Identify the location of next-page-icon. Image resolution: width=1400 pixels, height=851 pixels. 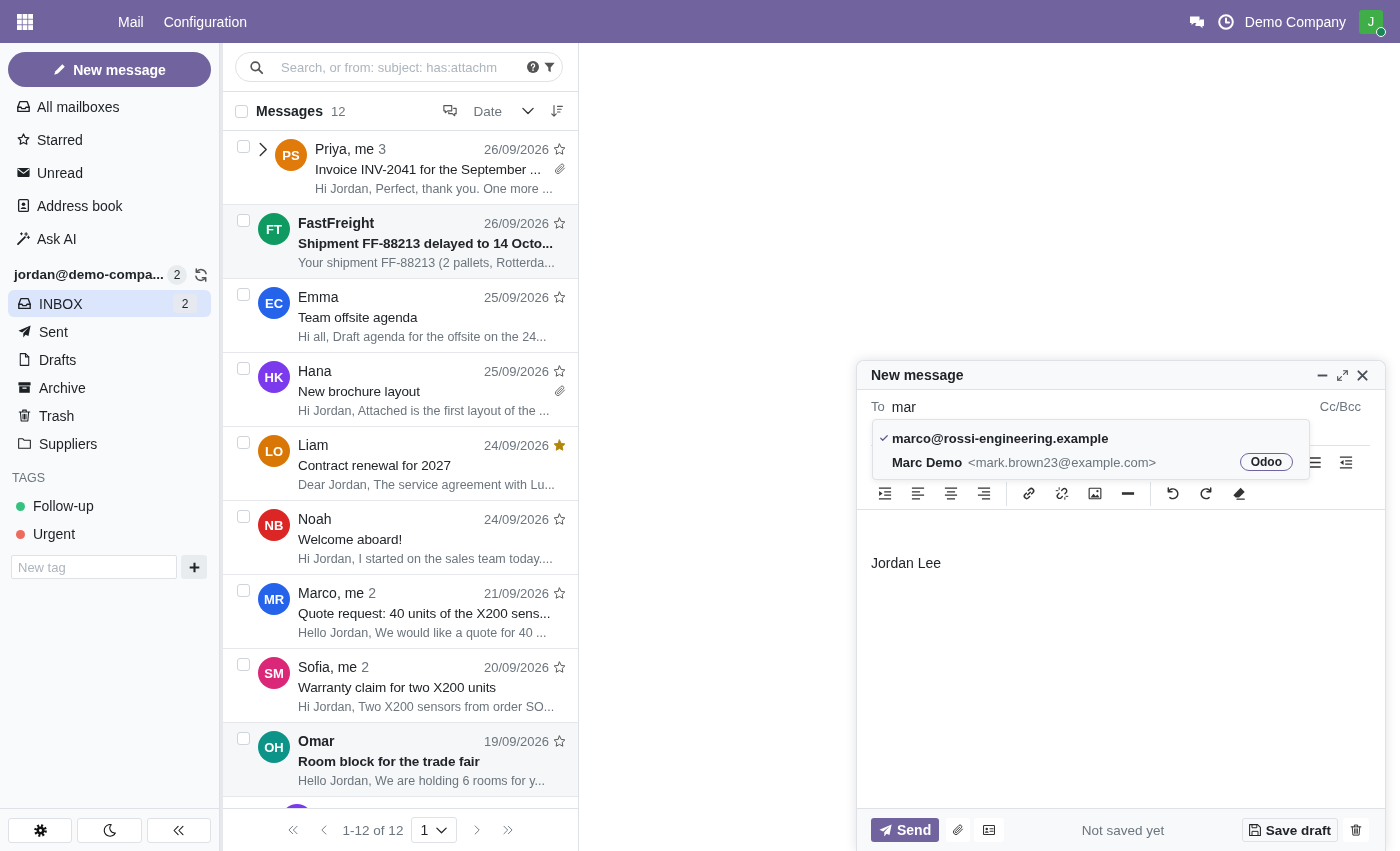
(477, 830).